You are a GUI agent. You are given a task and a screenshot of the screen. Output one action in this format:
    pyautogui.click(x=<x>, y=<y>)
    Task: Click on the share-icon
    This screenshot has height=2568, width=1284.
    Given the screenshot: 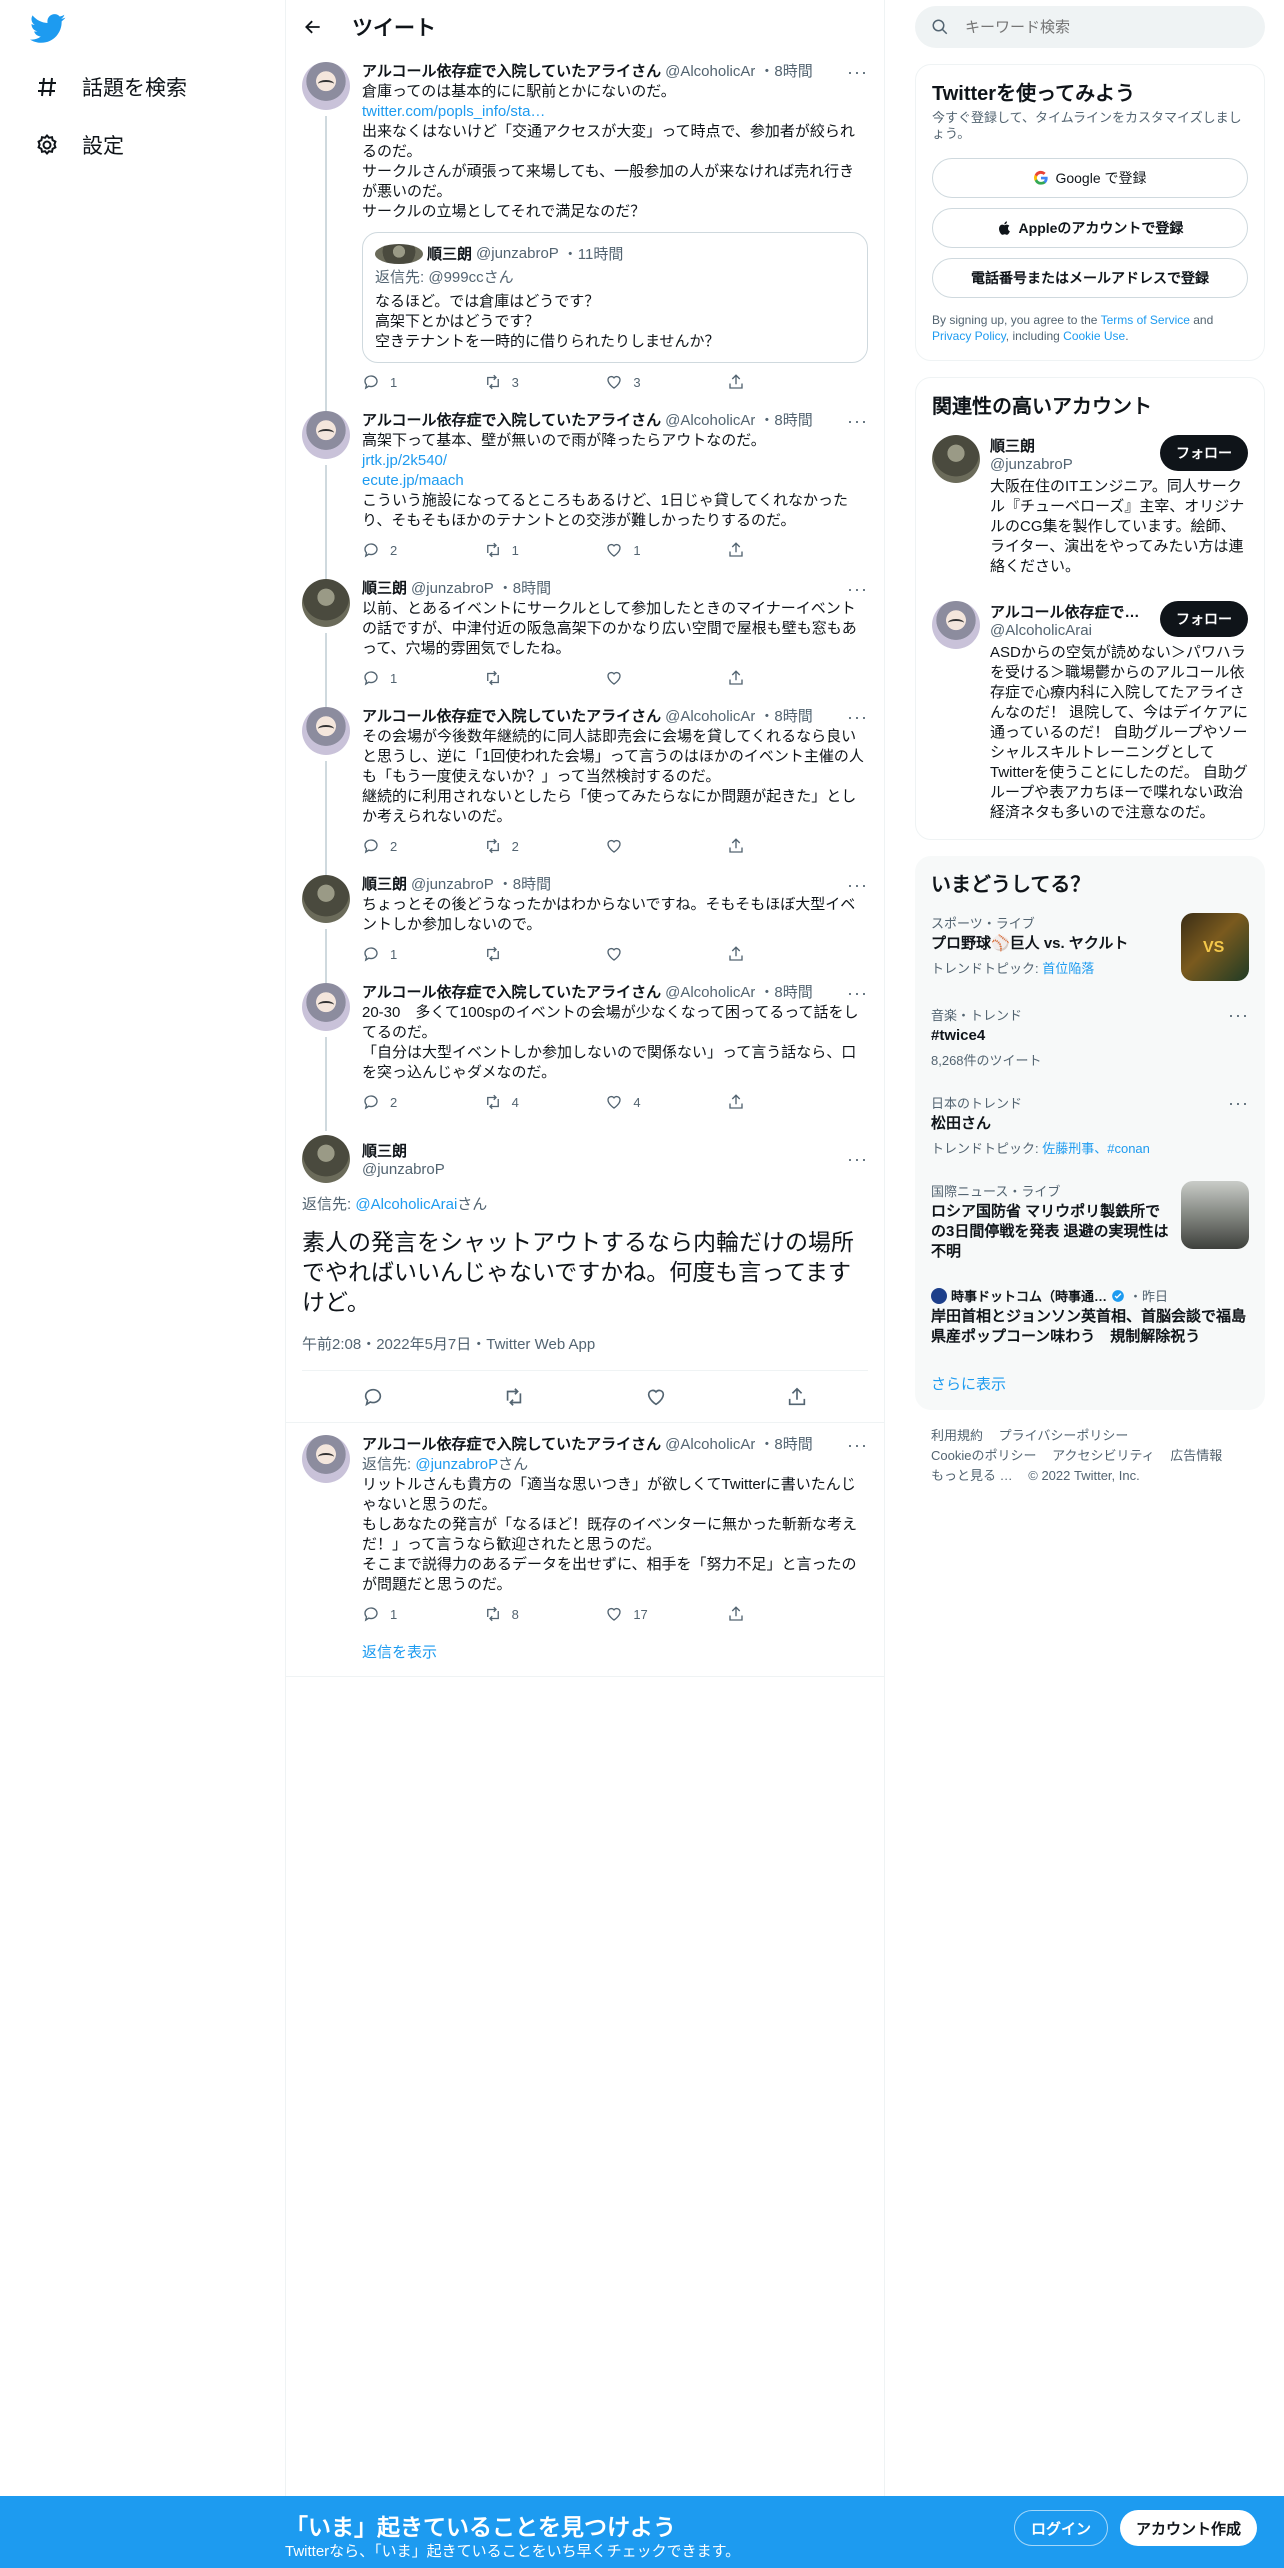 What is the action you would take?
    pyautogui.click(x=797, y=1397)
    